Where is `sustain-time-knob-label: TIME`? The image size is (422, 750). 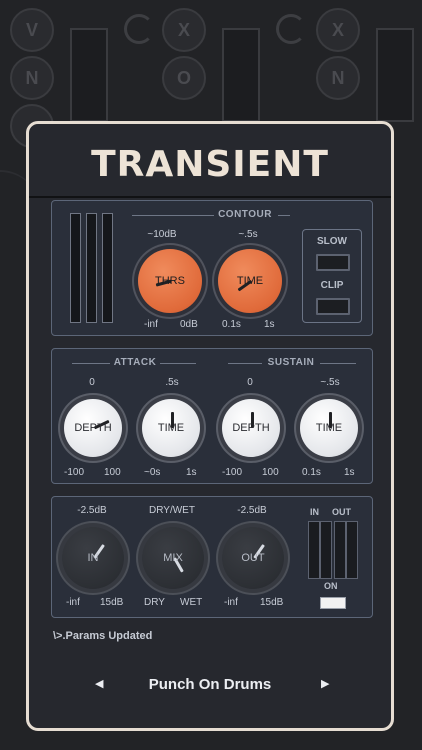 sustain-time-knob-label: TIME is located at coordinates (329, 428).